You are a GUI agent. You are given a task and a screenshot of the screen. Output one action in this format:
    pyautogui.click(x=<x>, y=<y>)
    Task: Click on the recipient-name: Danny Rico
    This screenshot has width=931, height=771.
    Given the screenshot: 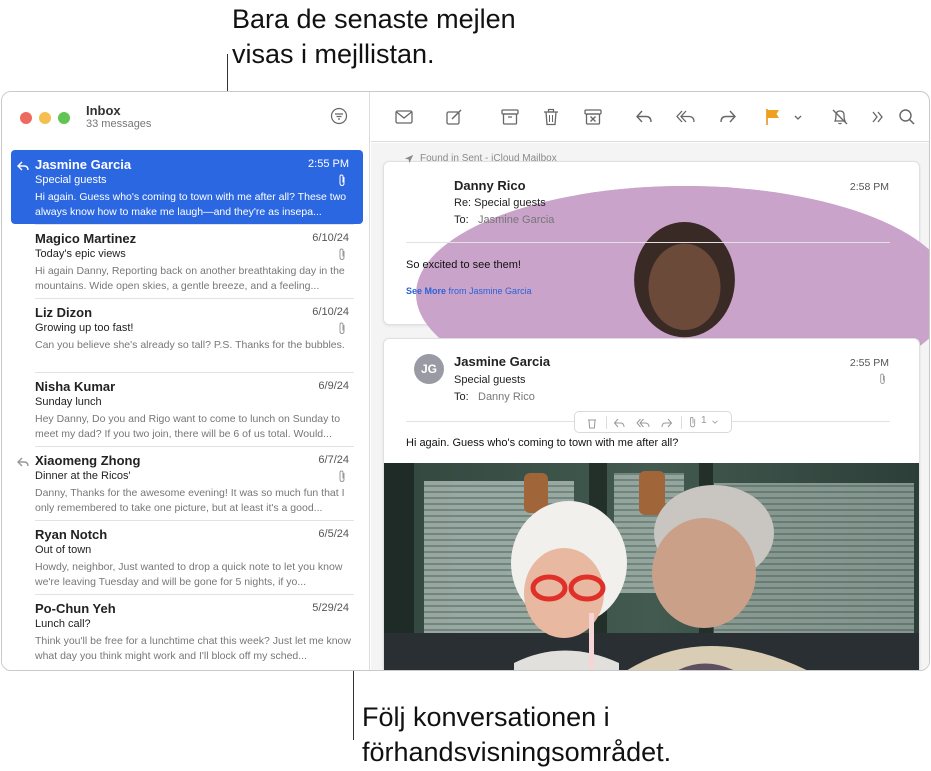 What is the action you would take?
    pyautogui.click(x=506, y=397)
    